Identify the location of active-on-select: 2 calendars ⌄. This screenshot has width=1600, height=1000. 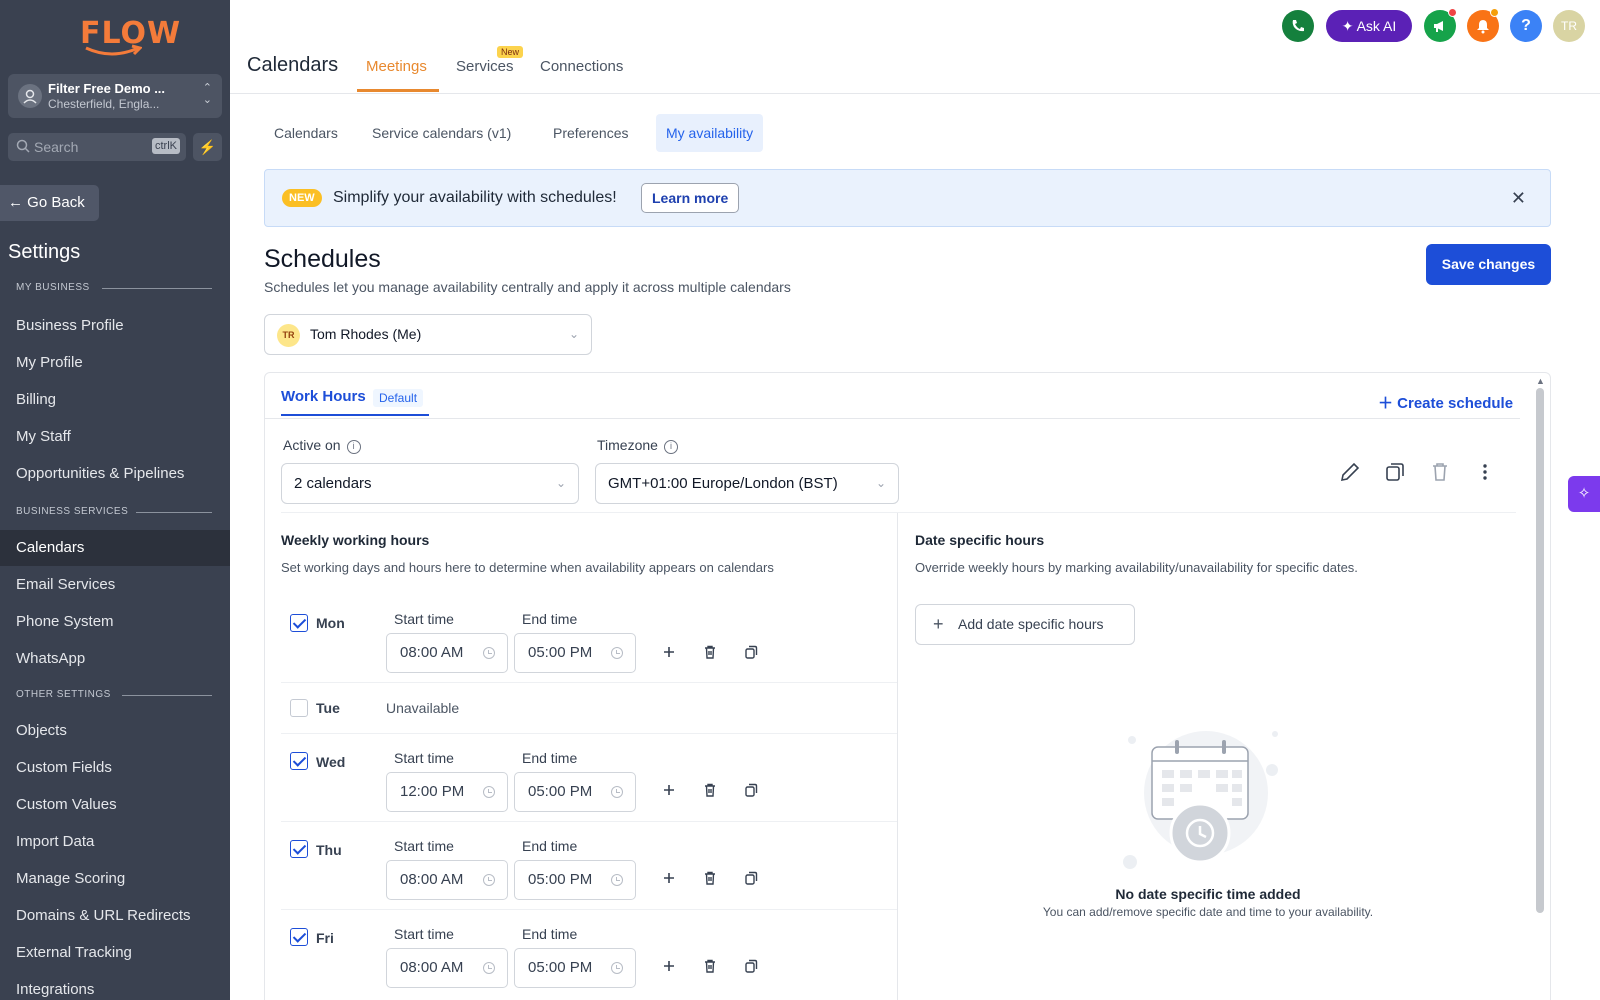
(430, 483).